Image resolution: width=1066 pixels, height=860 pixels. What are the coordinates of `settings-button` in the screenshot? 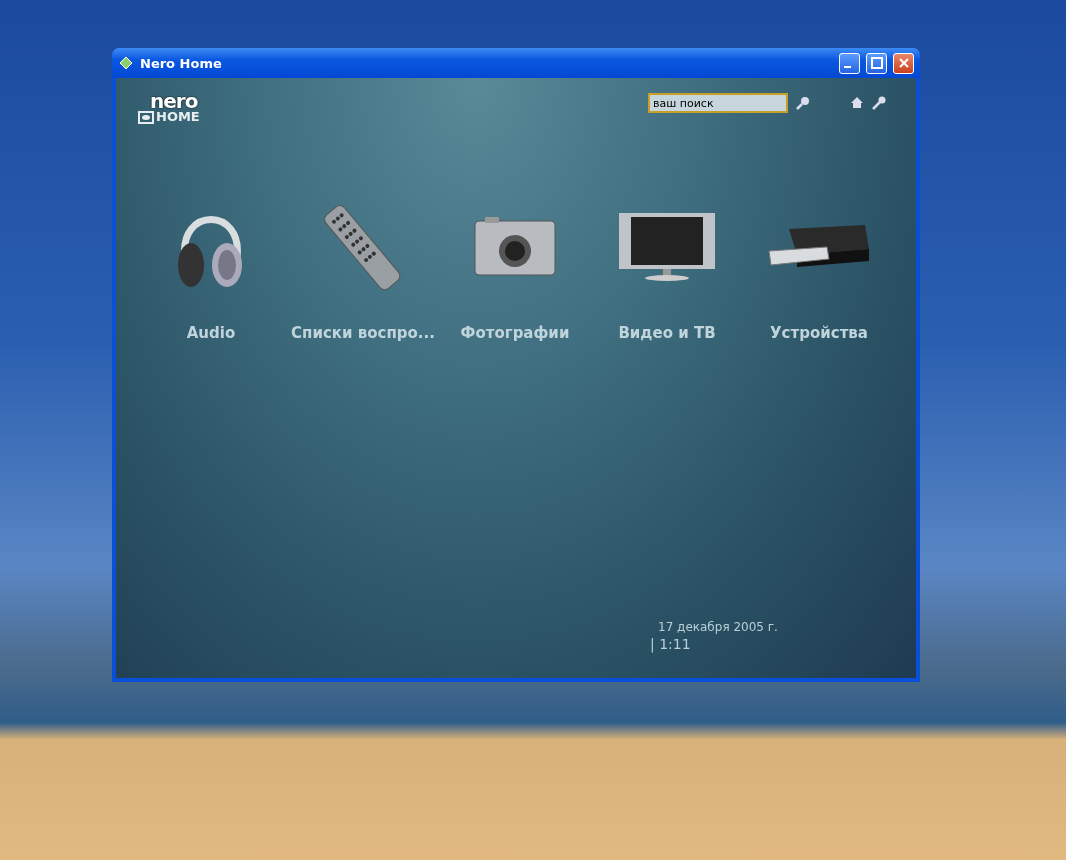 It's located at (879, 103).